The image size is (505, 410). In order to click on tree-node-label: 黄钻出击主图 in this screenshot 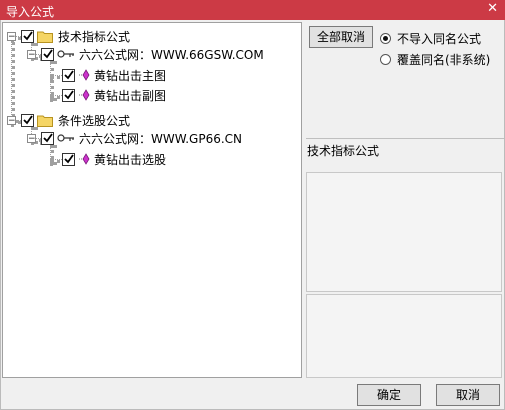, I will do `click(130, 75)`.